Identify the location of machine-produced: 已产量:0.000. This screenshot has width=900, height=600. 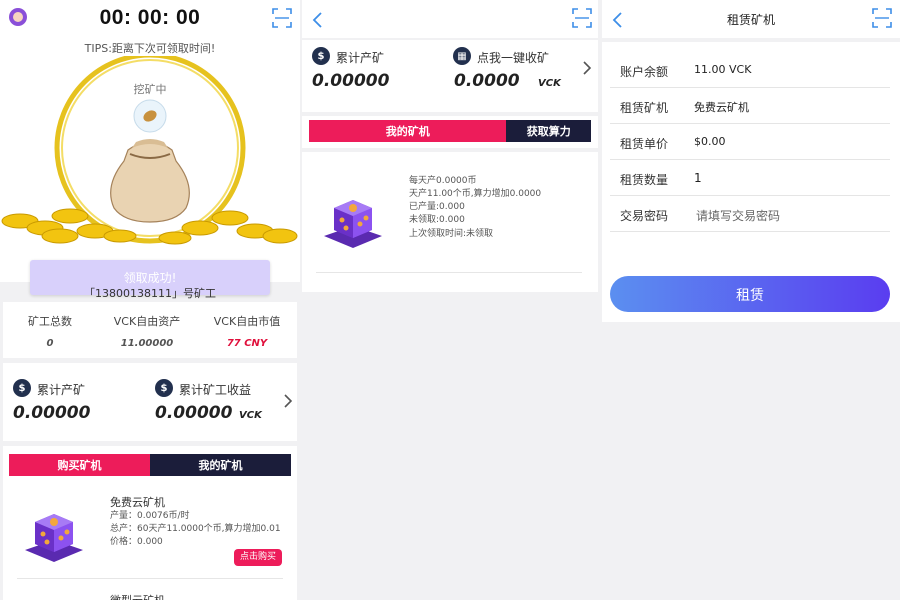
(437, 207).